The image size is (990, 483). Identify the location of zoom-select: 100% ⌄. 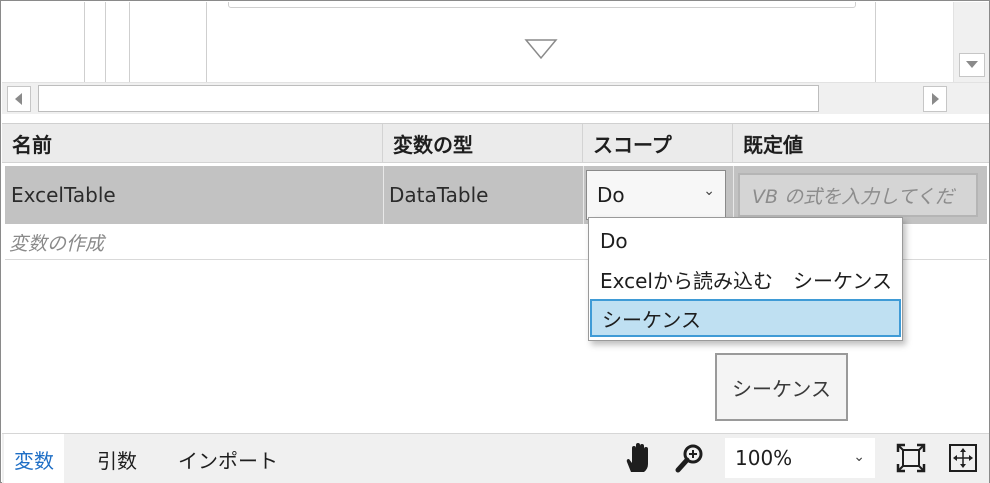
(800, 458).